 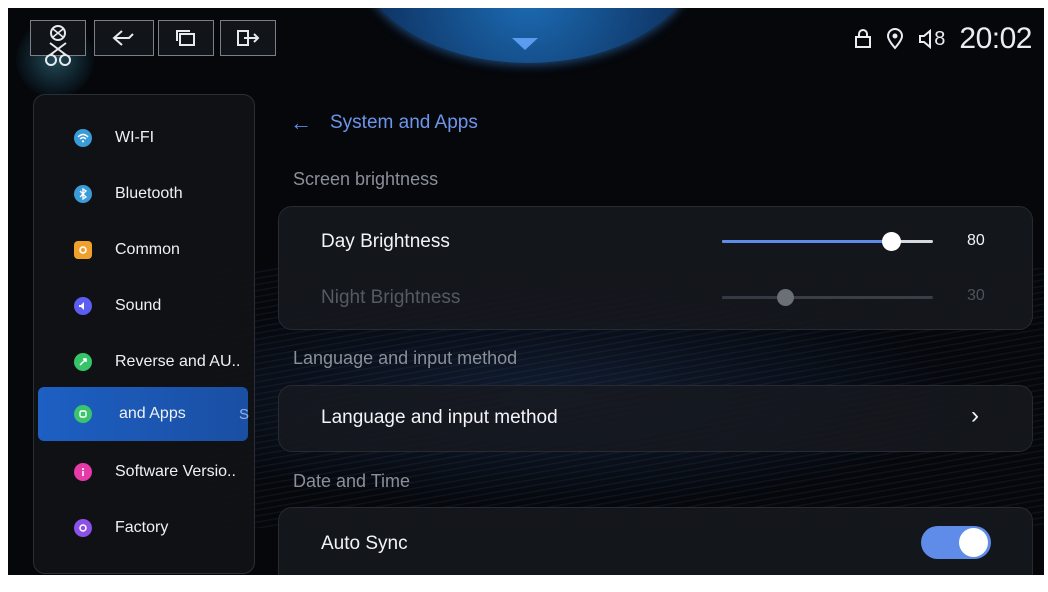 I want to click on chevron-down-icon, so click(x=525, y=44).